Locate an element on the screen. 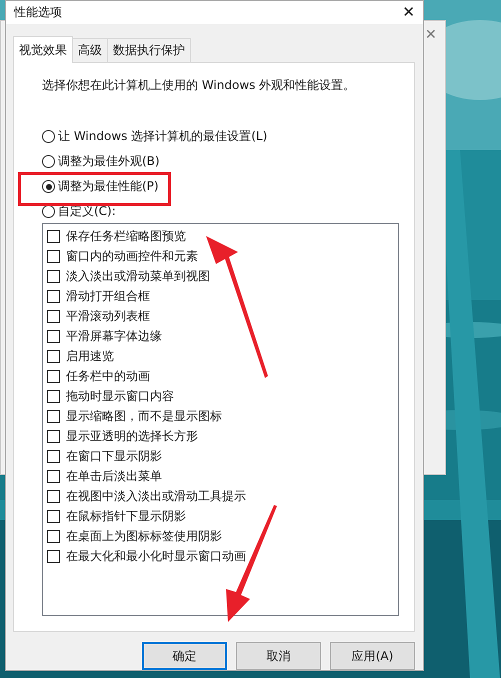 This screenshot has height=678, width=501. tab: 数据执行保护 is located at coordinates (149, 50).